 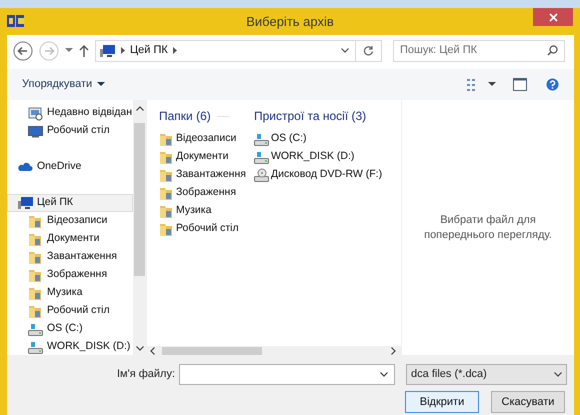 What do you see at coordinates (70, 293) in the screenshot?
I see `sidebar-item: Музика` at bounding box center [70, 293].